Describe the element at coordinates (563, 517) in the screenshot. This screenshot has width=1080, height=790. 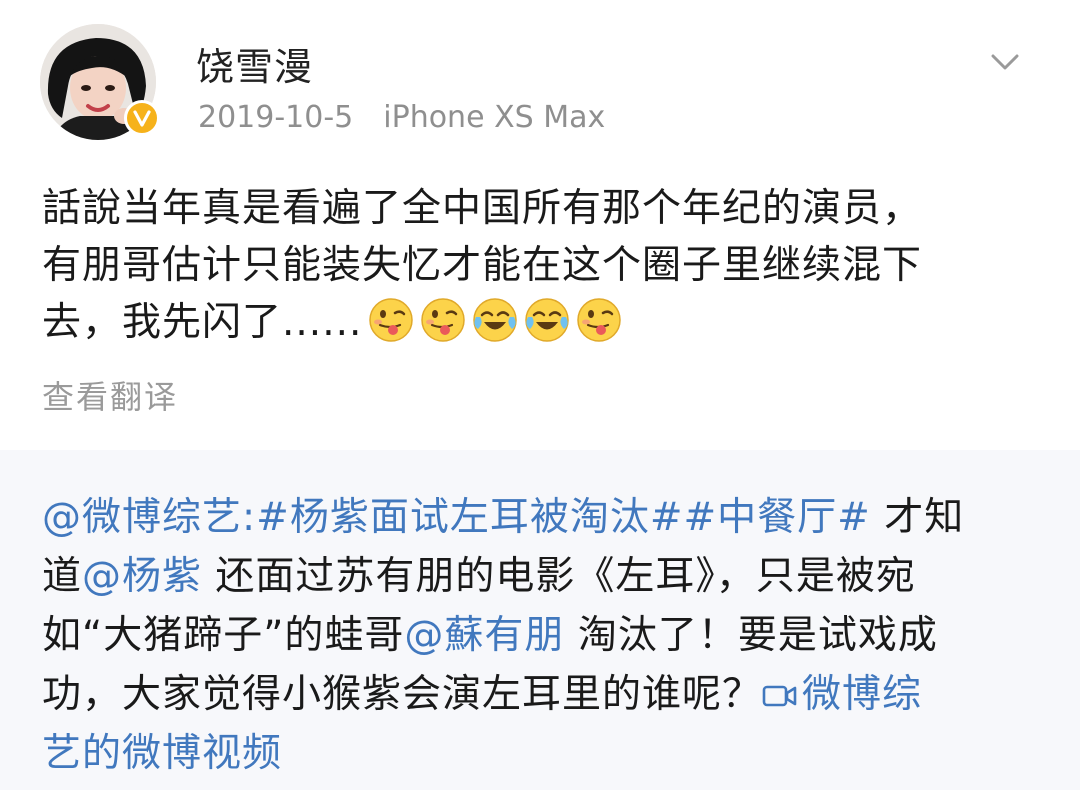
I see `topic-link: #杨紫面试左耳被淘汰##中餐厅#` at that location.